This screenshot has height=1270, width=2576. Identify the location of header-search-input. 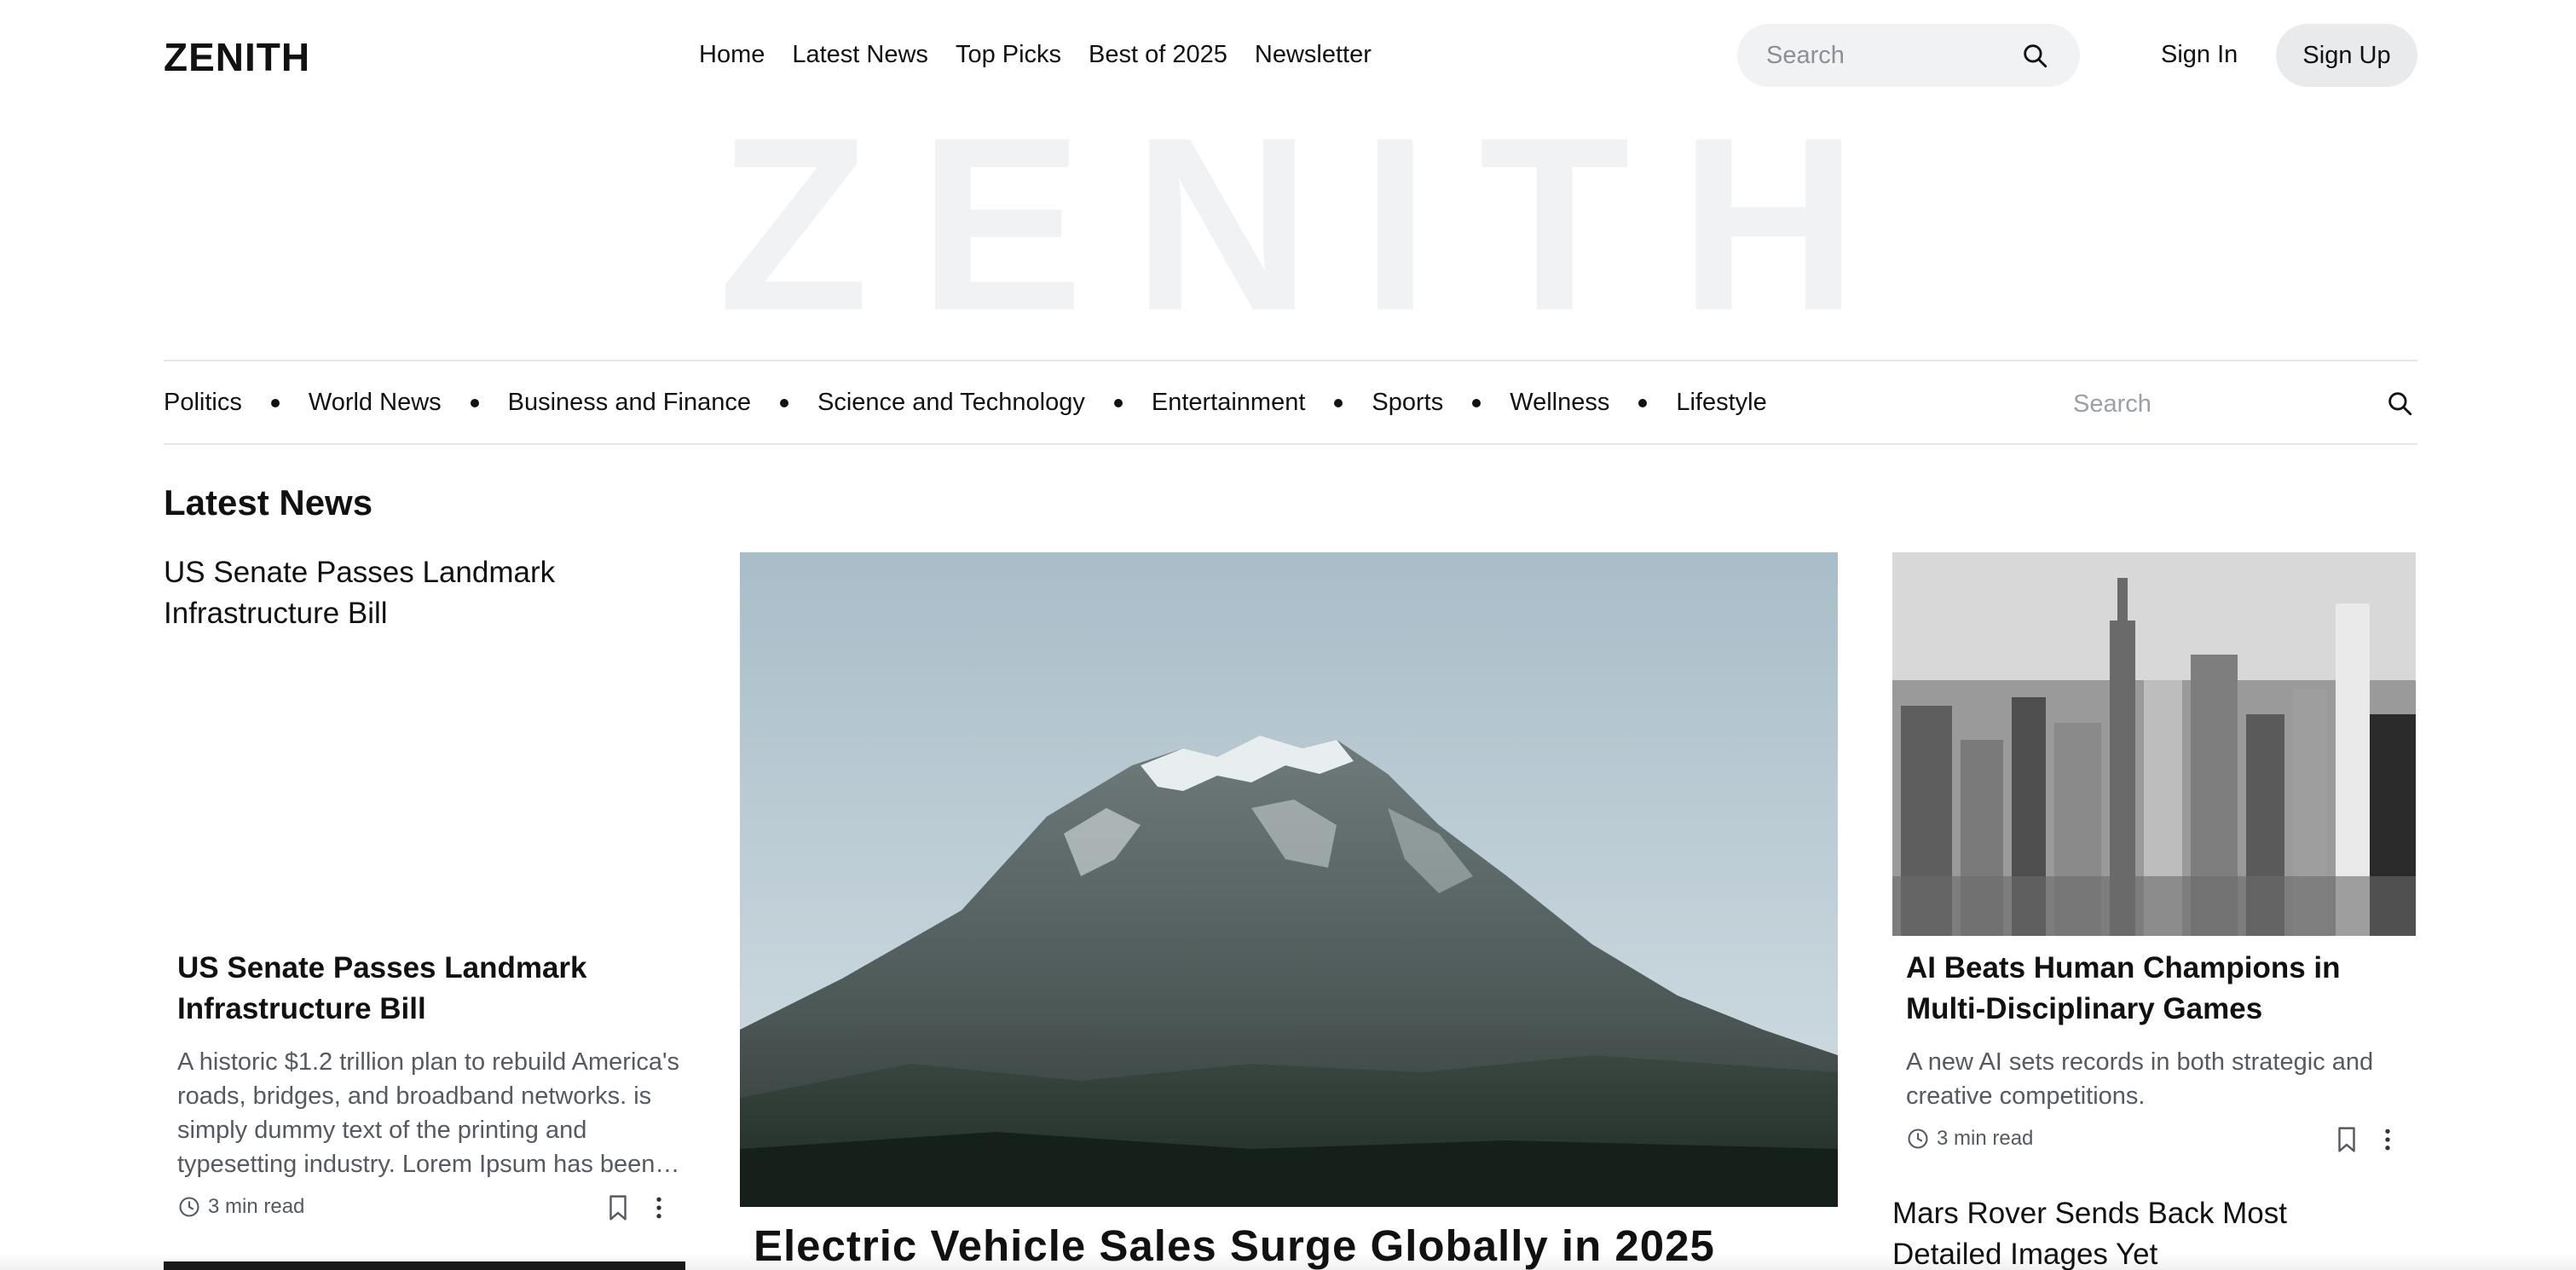
(1894, 55).